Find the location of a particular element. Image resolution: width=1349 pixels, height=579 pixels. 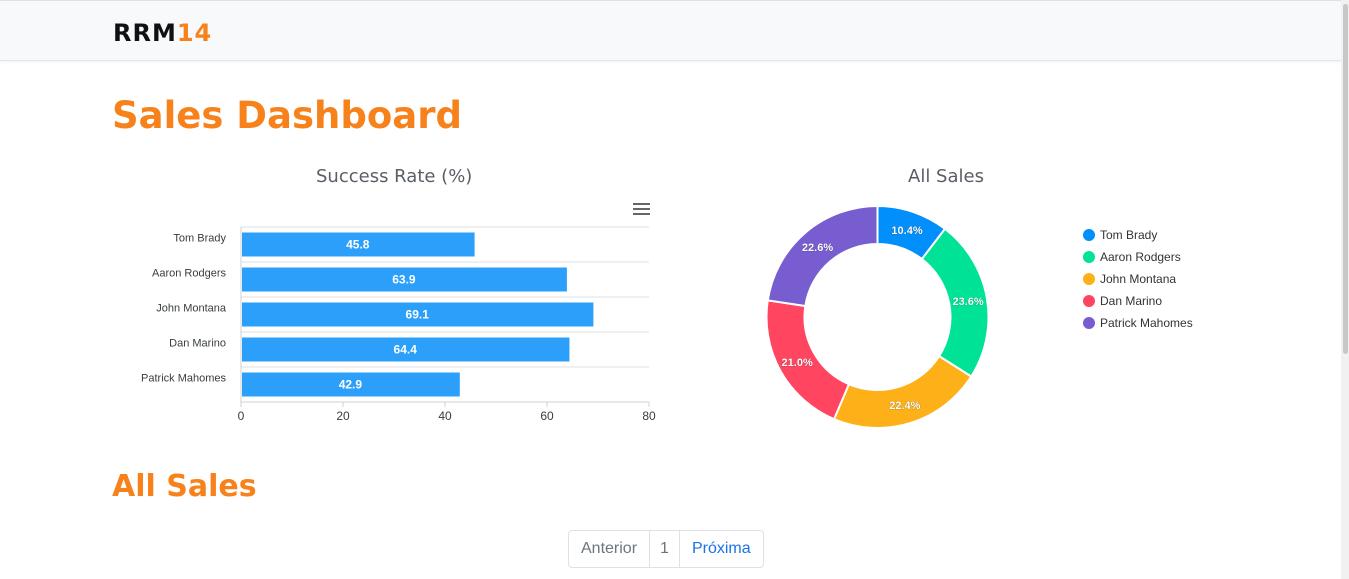

legend-item: John Montana is located at coordinates (1138, 279).